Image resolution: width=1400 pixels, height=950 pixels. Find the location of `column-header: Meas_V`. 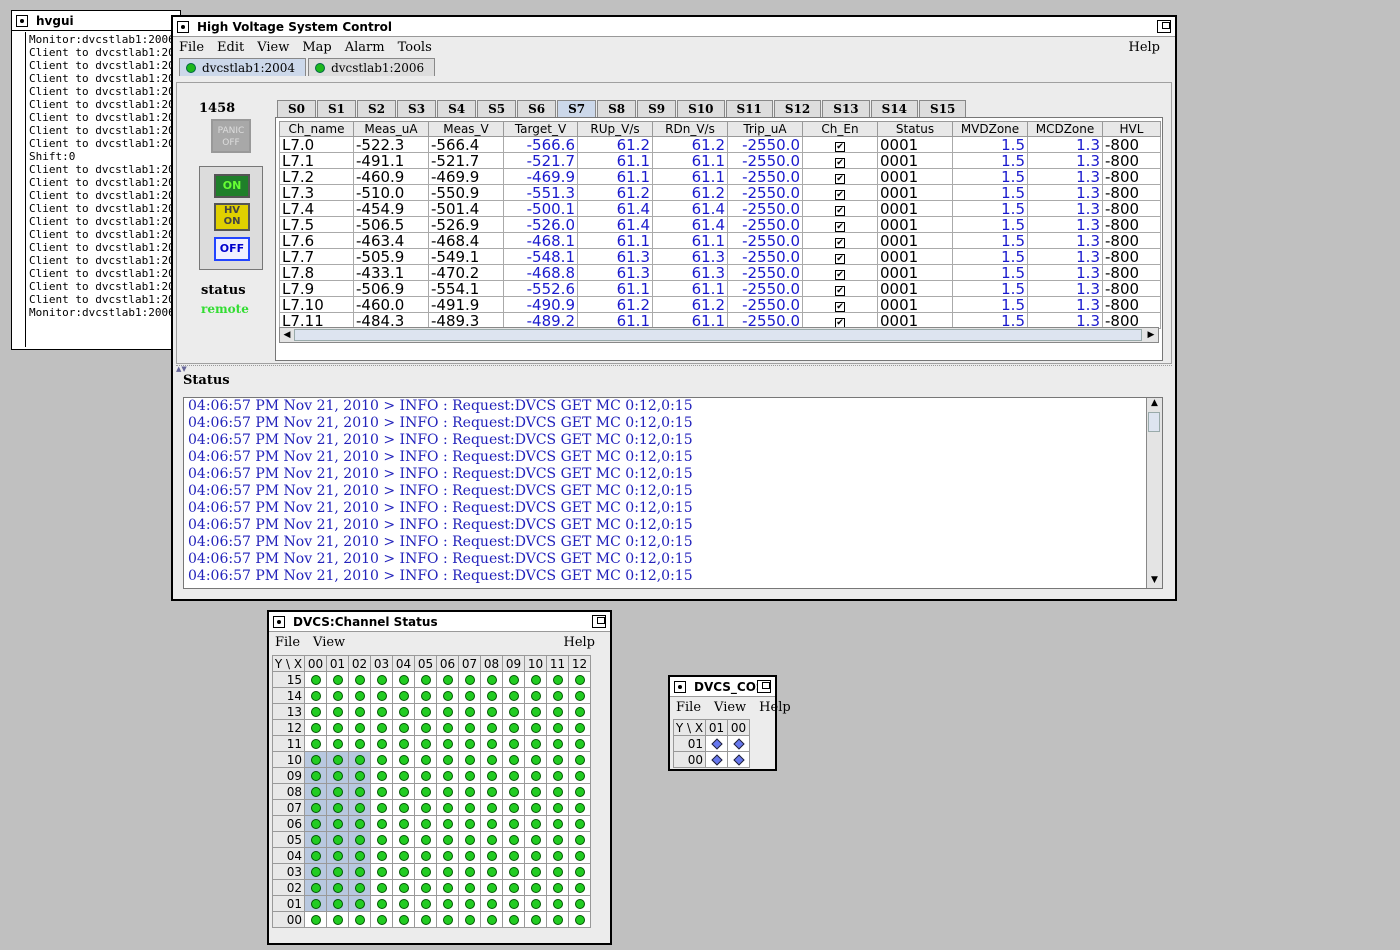

column-header: Meas_V is located at coordinates (466, 129).